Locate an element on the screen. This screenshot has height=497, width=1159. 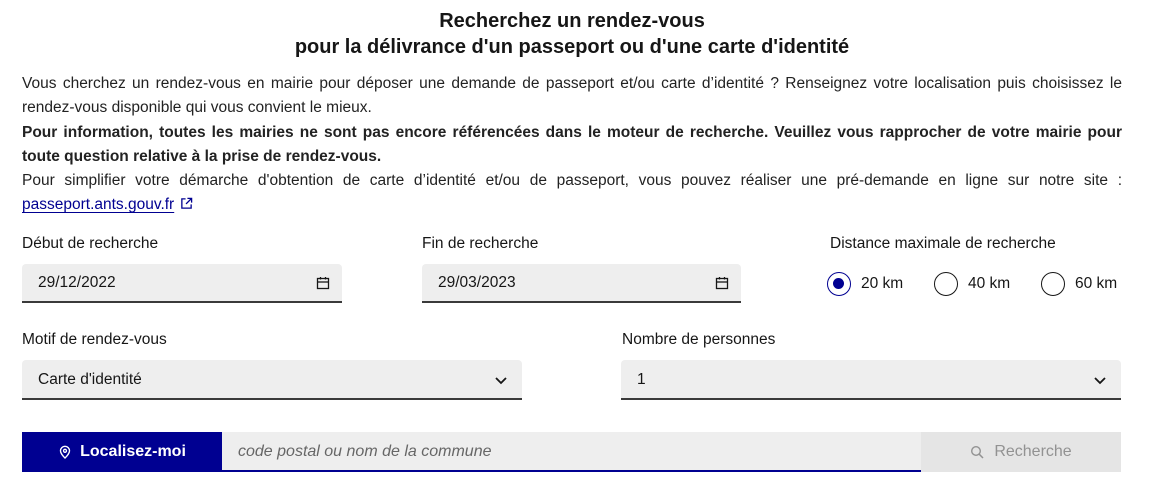
search-icon is located at coordinates (977, 452).